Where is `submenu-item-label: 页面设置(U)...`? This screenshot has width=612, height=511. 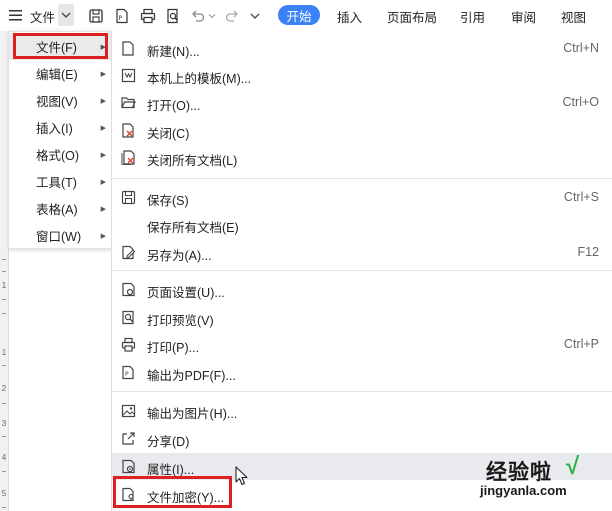 submenu-item-label: 页面设置(U)... is located at coordinates (186, 293).